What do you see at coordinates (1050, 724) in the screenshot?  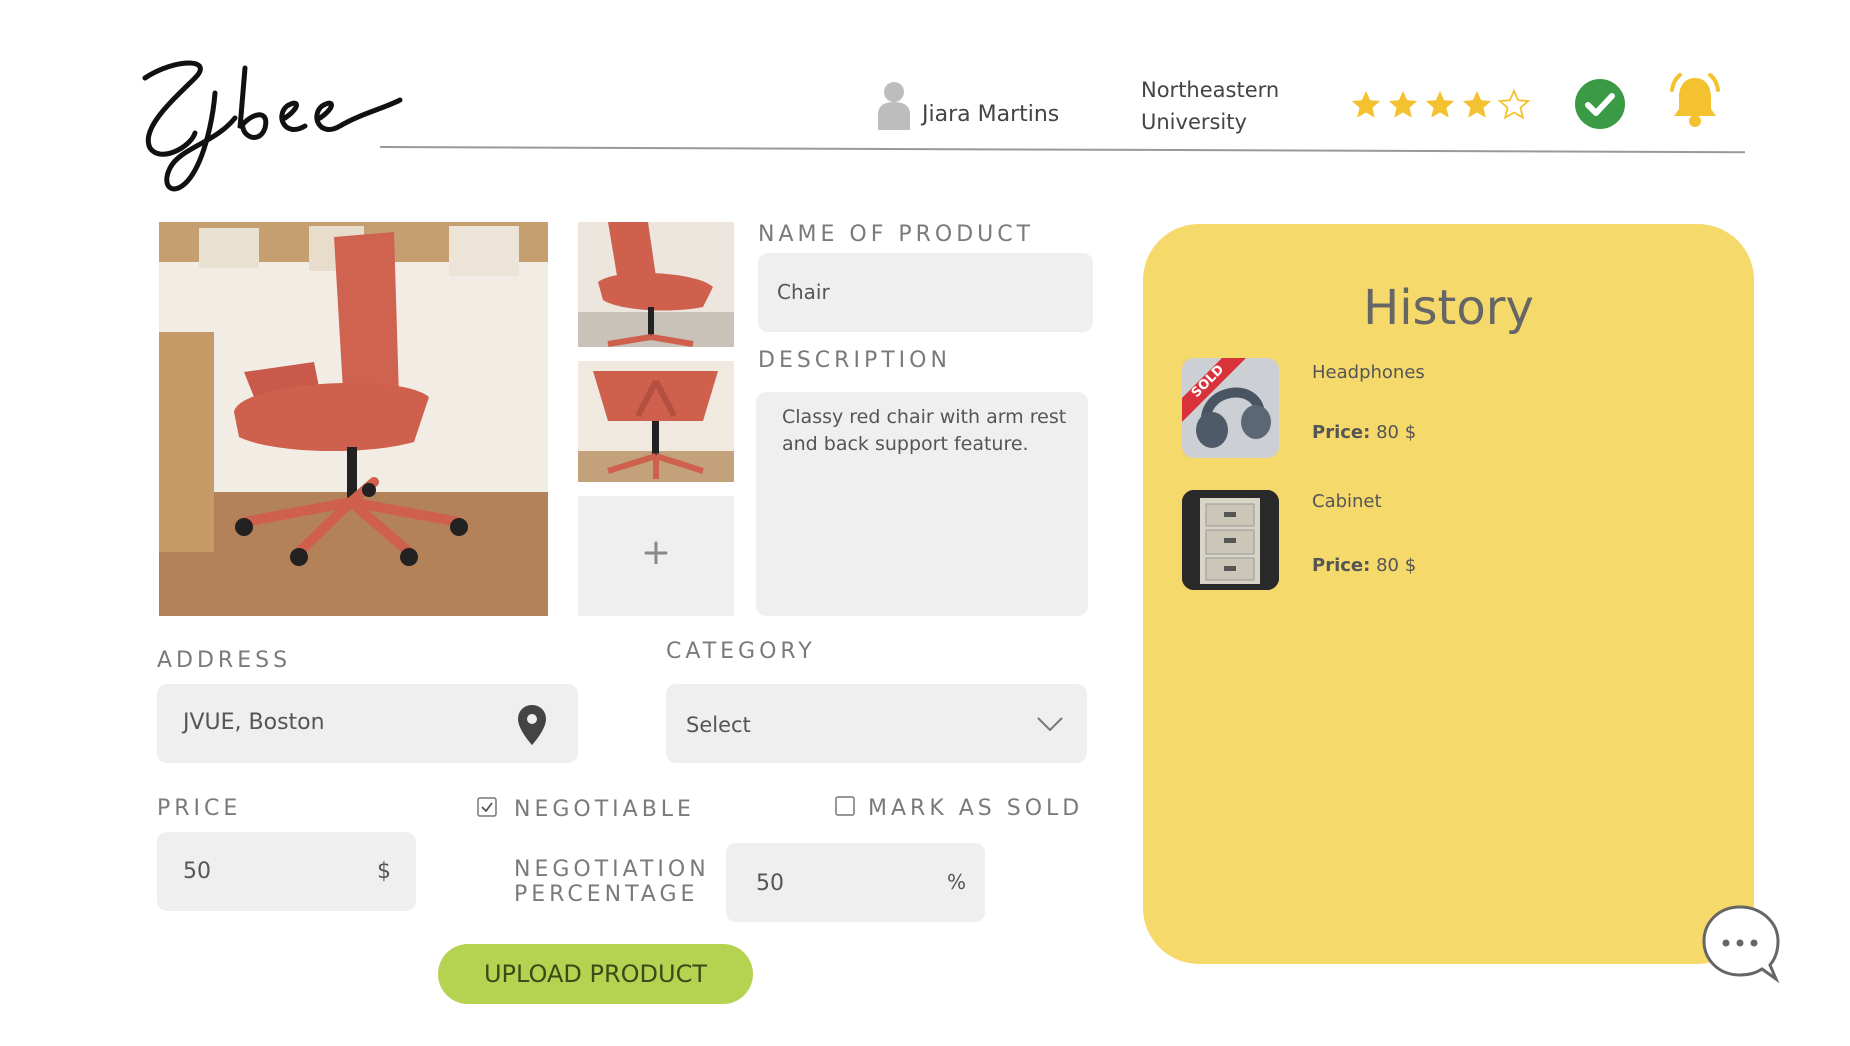 I see `chevron-down-icon` at bounding box center [1050, 724].